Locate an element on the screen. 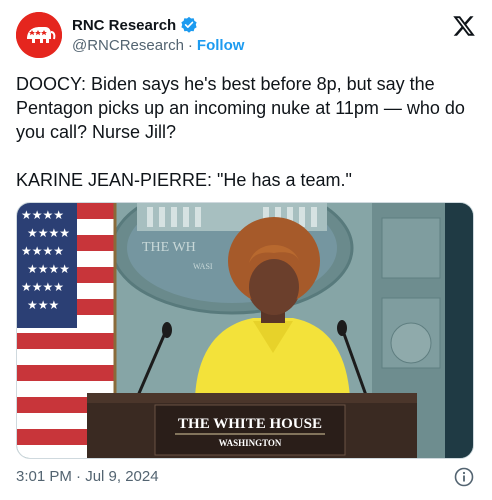 This screenshot has width=492, height=500. info-icon is located at coordinates (464, 477).